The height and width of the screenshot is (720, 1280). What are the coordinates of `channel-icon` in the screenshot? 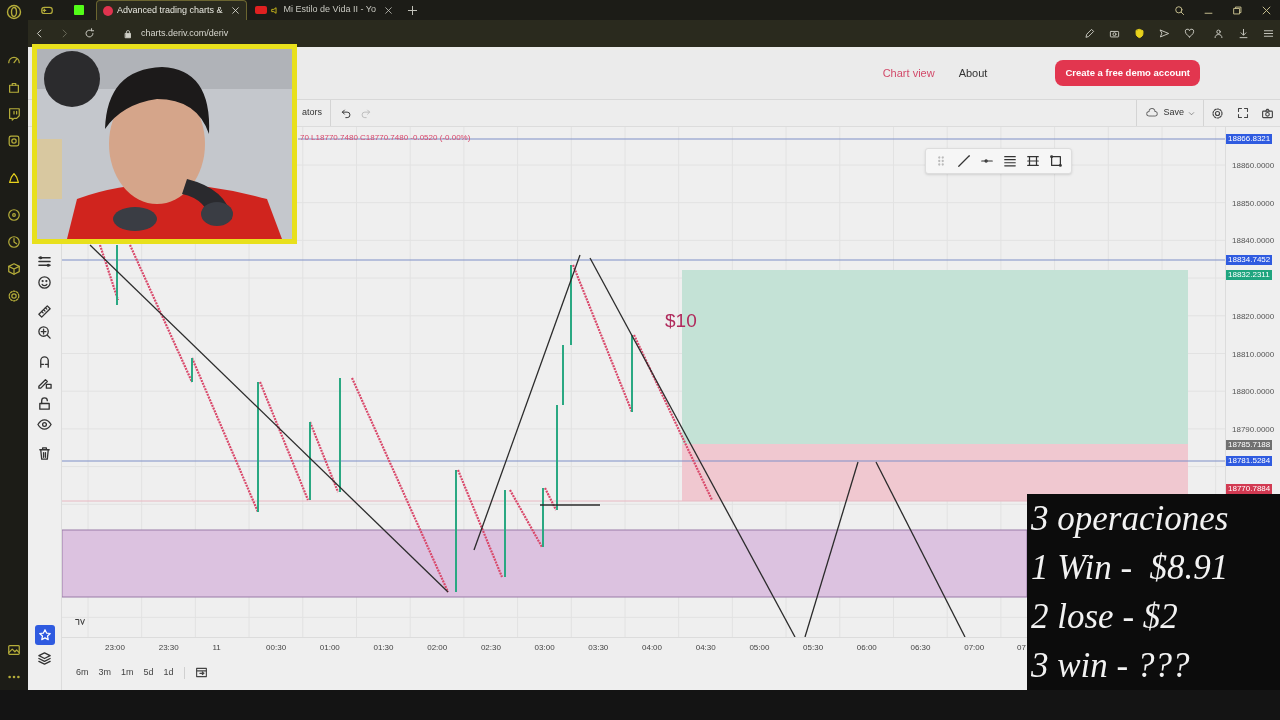 It's located at (1009, 161).